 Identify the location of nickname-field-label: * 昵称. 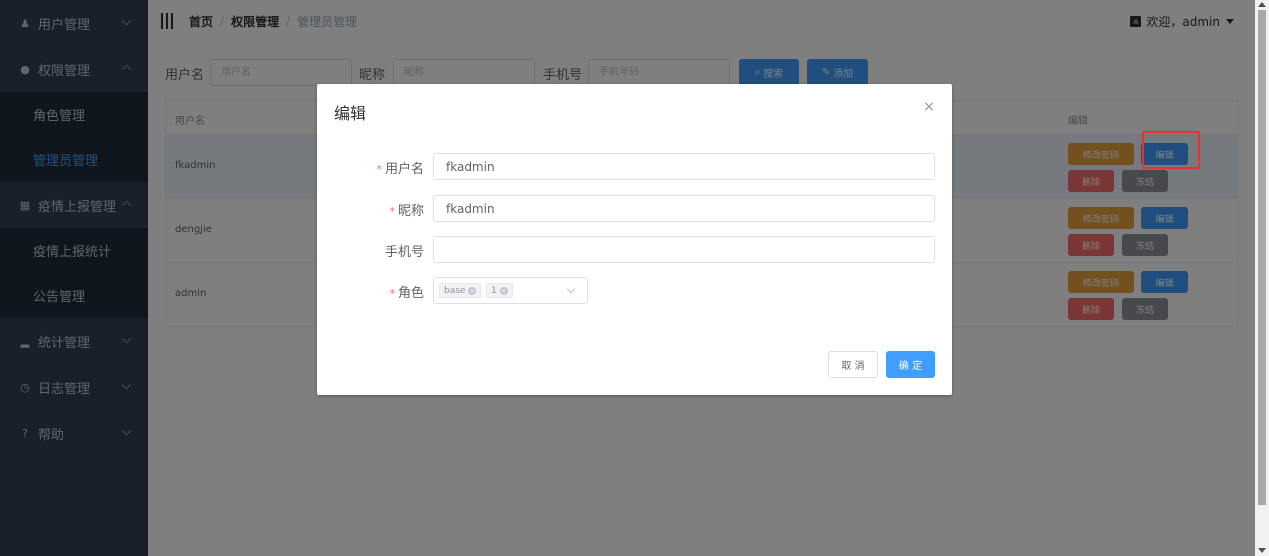
(406, 209).